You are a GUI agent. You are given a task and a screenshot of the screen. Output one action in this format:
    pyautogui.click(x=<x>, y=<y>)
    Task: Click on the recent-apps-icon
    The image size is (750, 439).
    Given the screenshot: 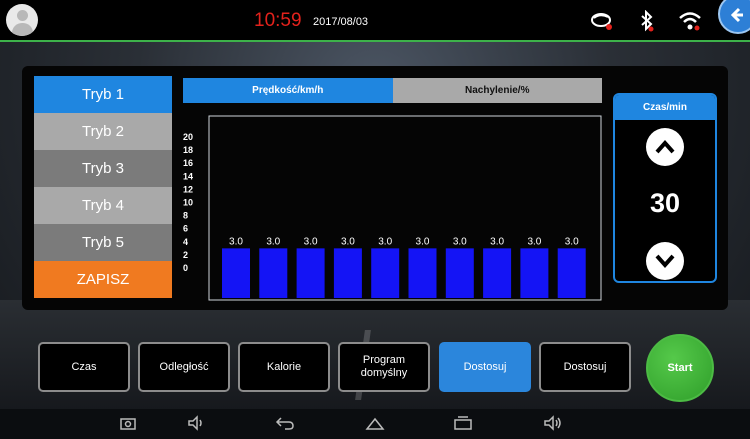 What is the action you would take?
    pyautogui.click(x=463, y=423)
    